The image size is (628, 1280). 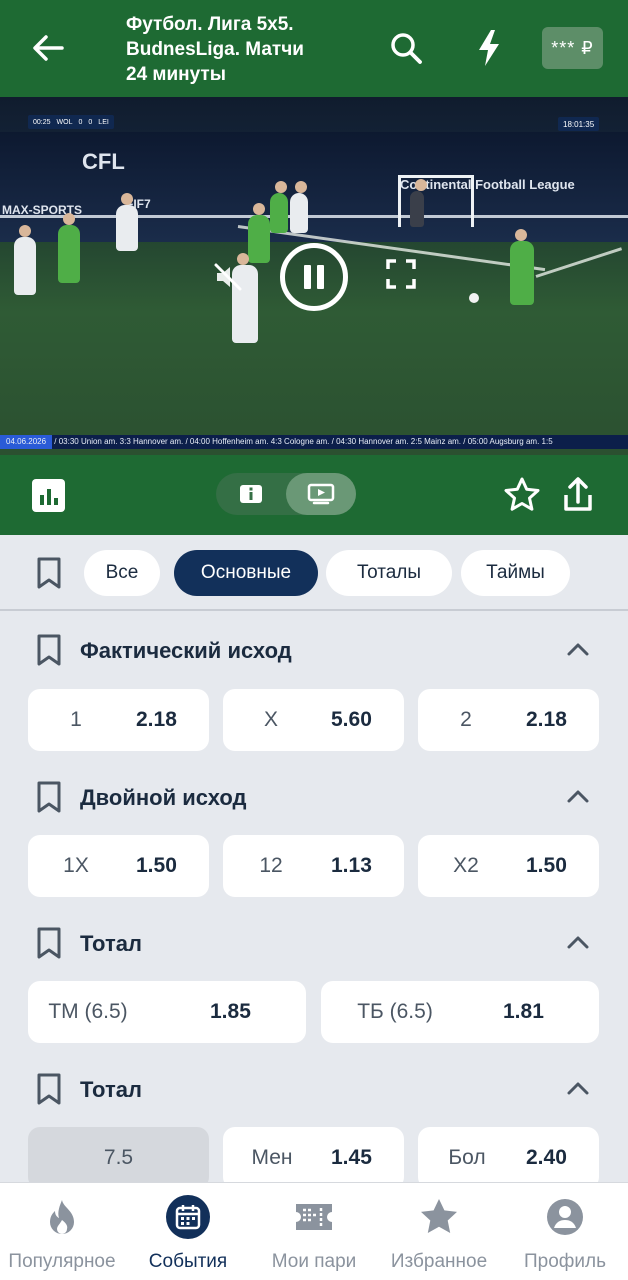 I want to click on nav-label: События, so click(x=188, y=1261).